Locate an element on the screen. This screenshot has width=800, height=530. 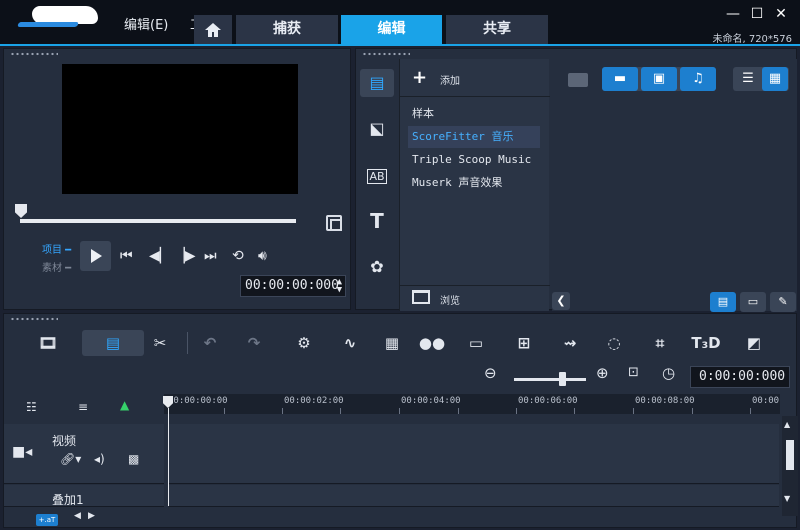
ruler-label: 00:00 is located at coordinates (766, 401).